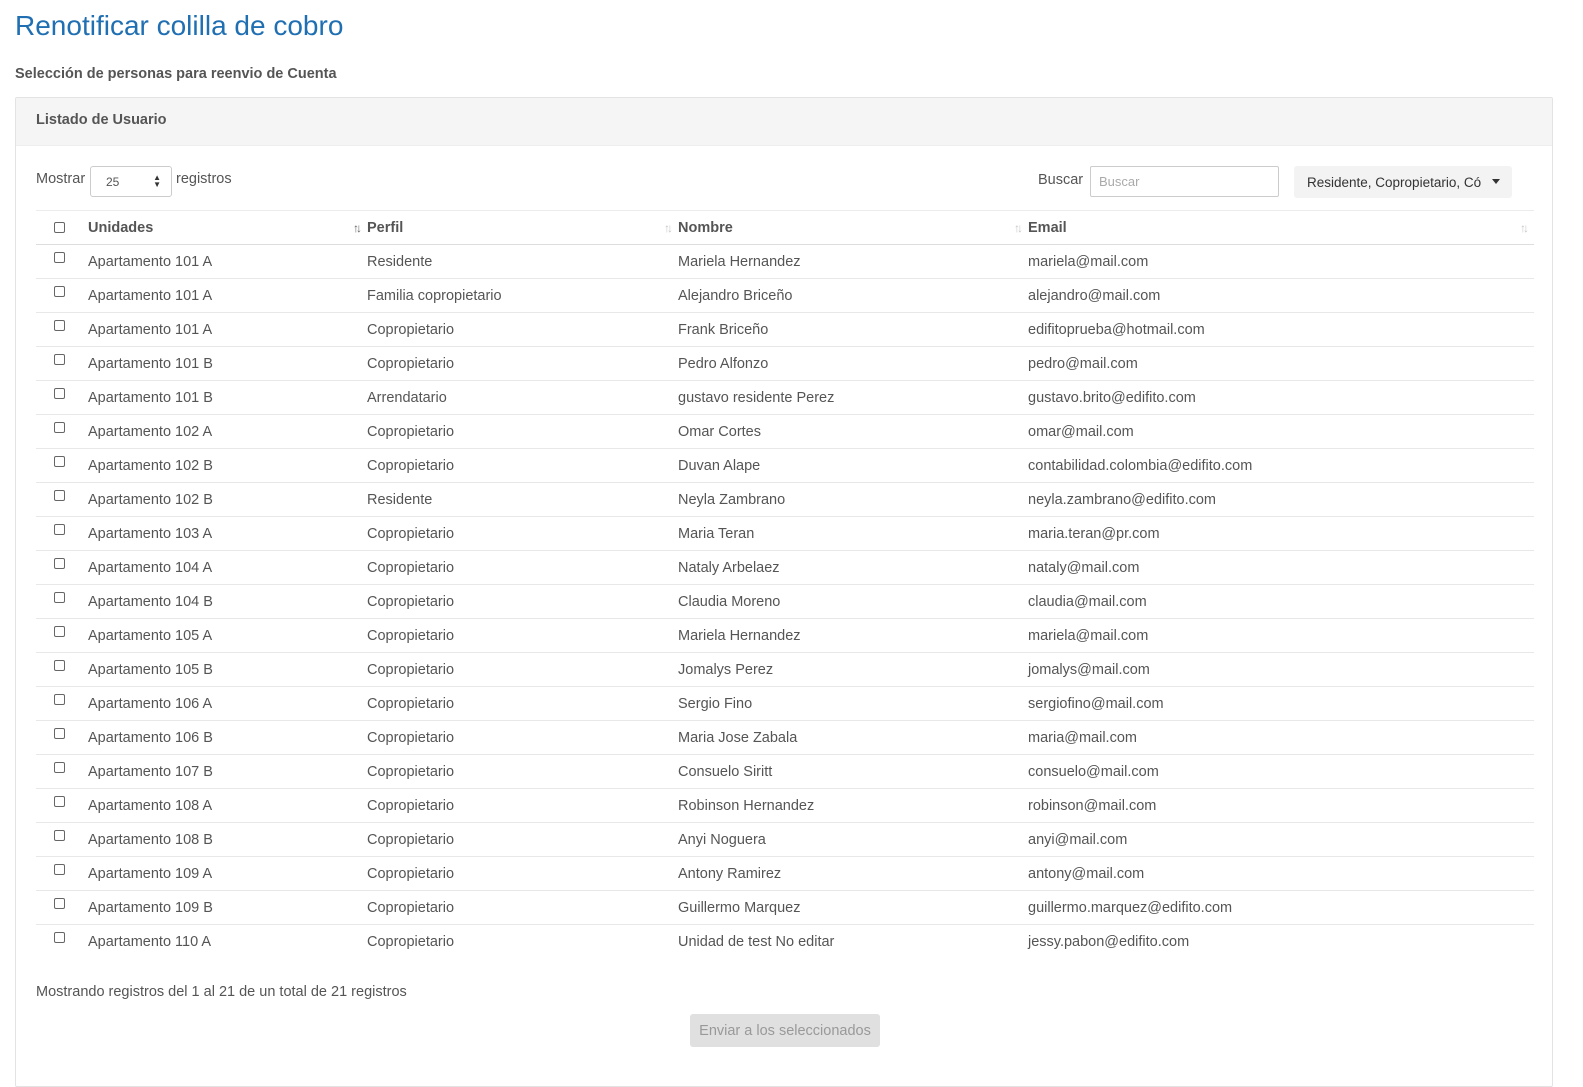 This screenshot has width=1583, height=1087. What do you see at coordinates (227, 533) in the screenshot?
I see `cell-unidad: Apartamento 103 A` at bounding box center [227, 533].